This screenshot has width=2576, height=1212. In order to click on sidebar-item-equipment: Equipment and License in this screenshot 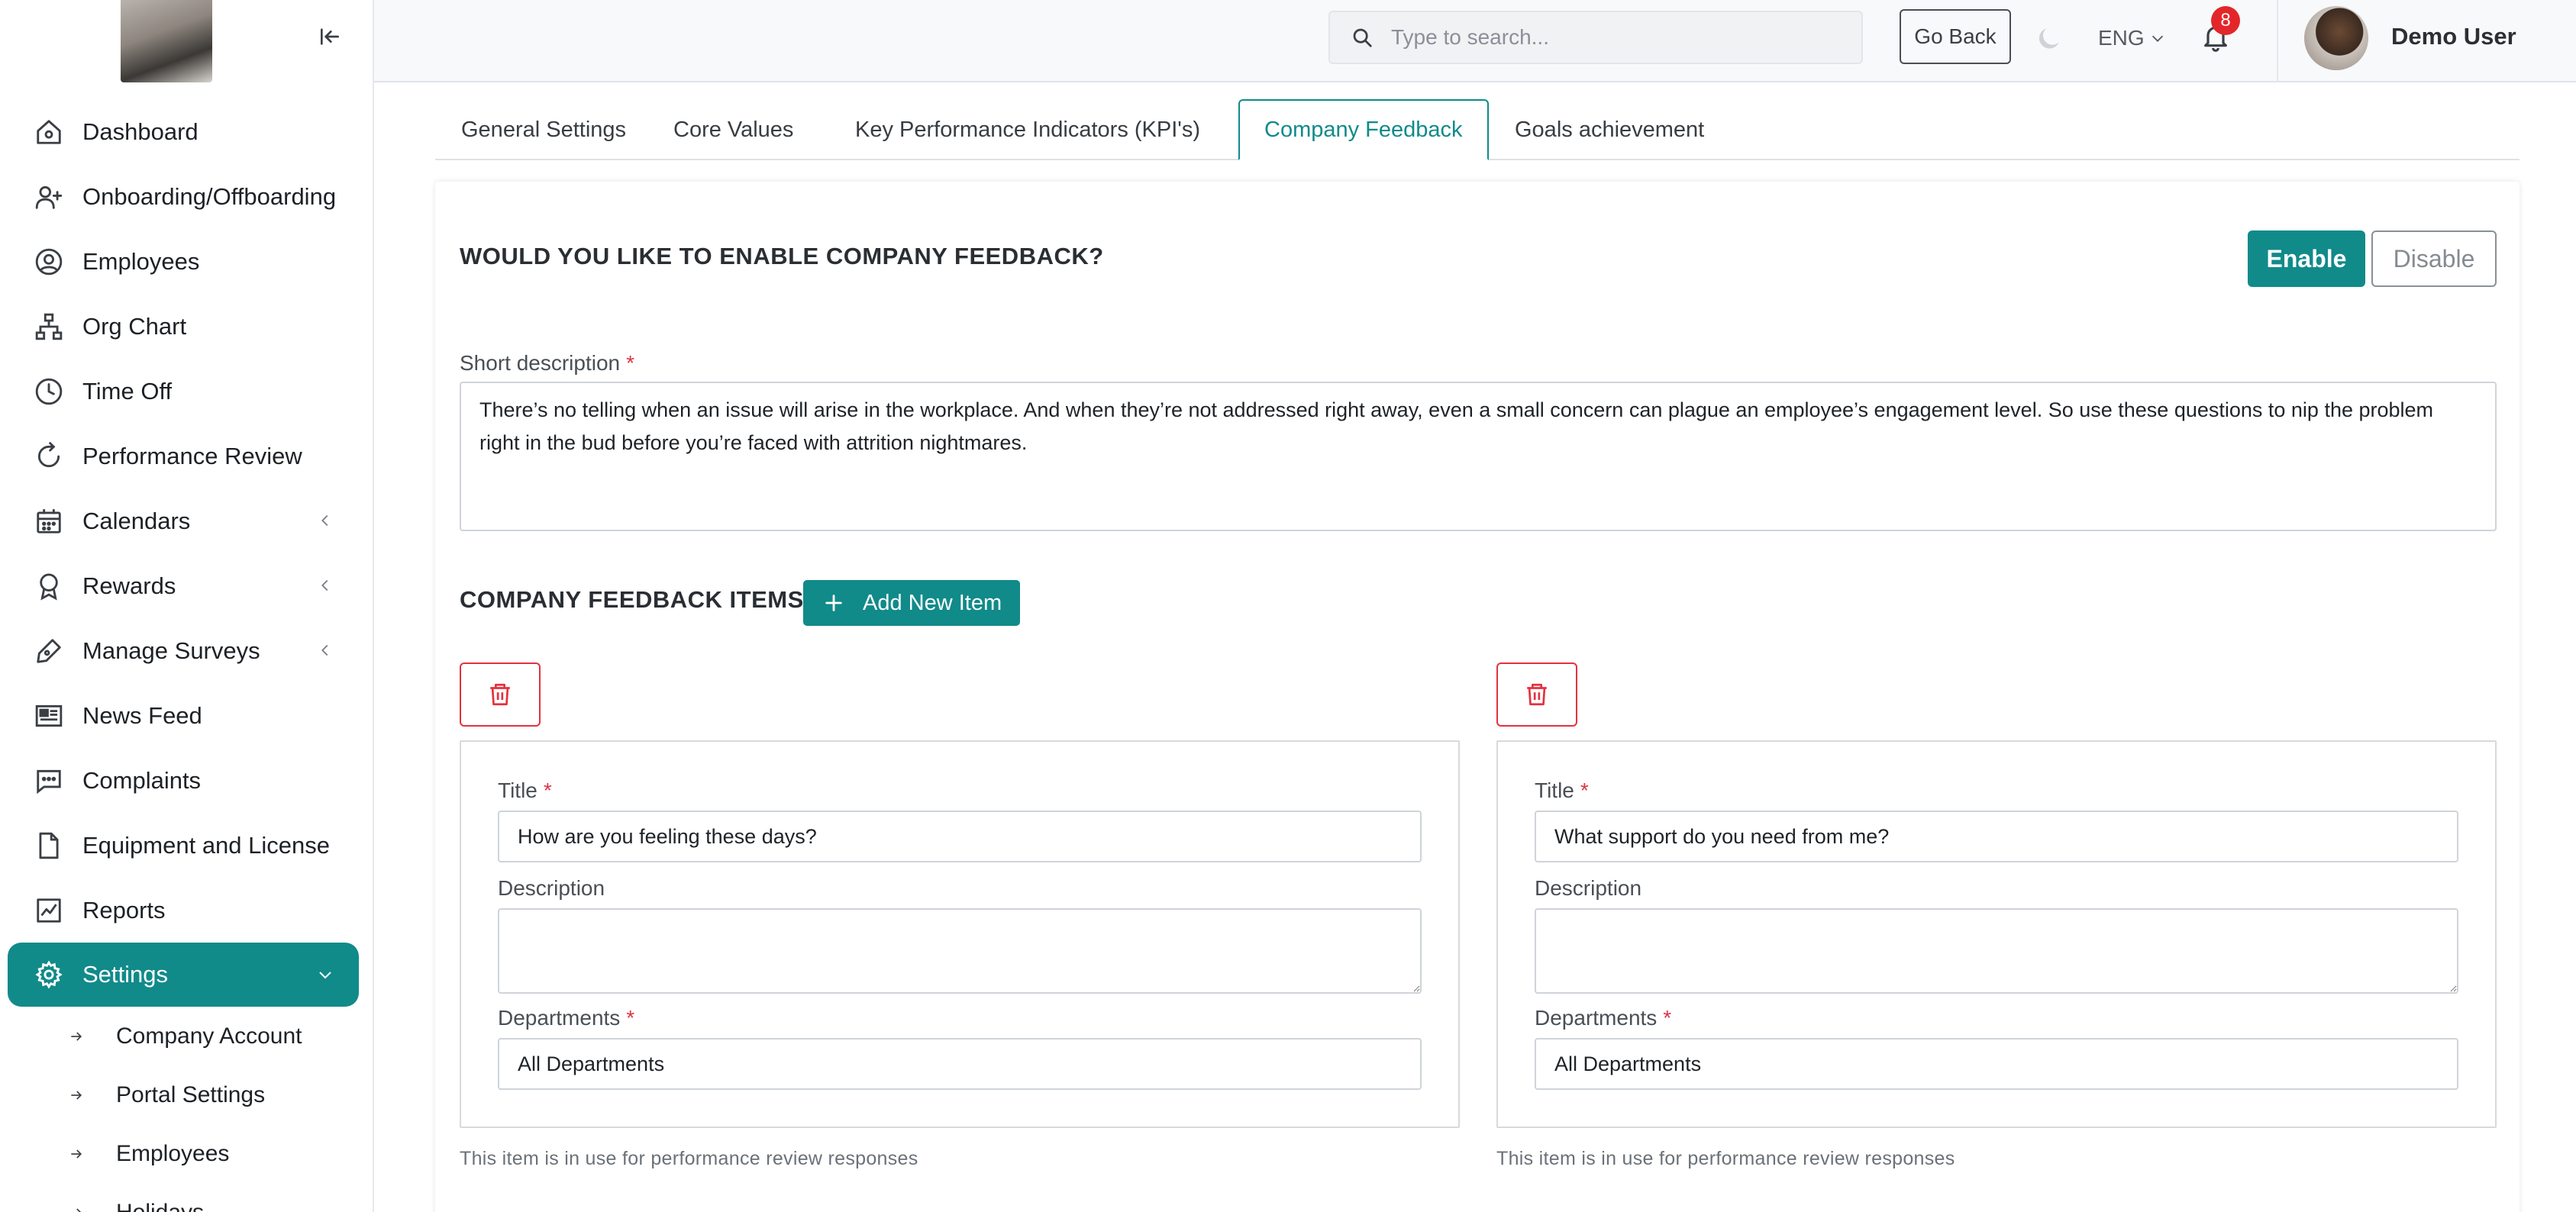, I will do `click(183, 845)`.